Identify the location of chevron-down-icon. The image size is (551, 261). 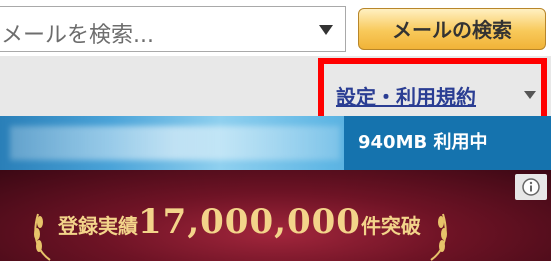
(326, 30).